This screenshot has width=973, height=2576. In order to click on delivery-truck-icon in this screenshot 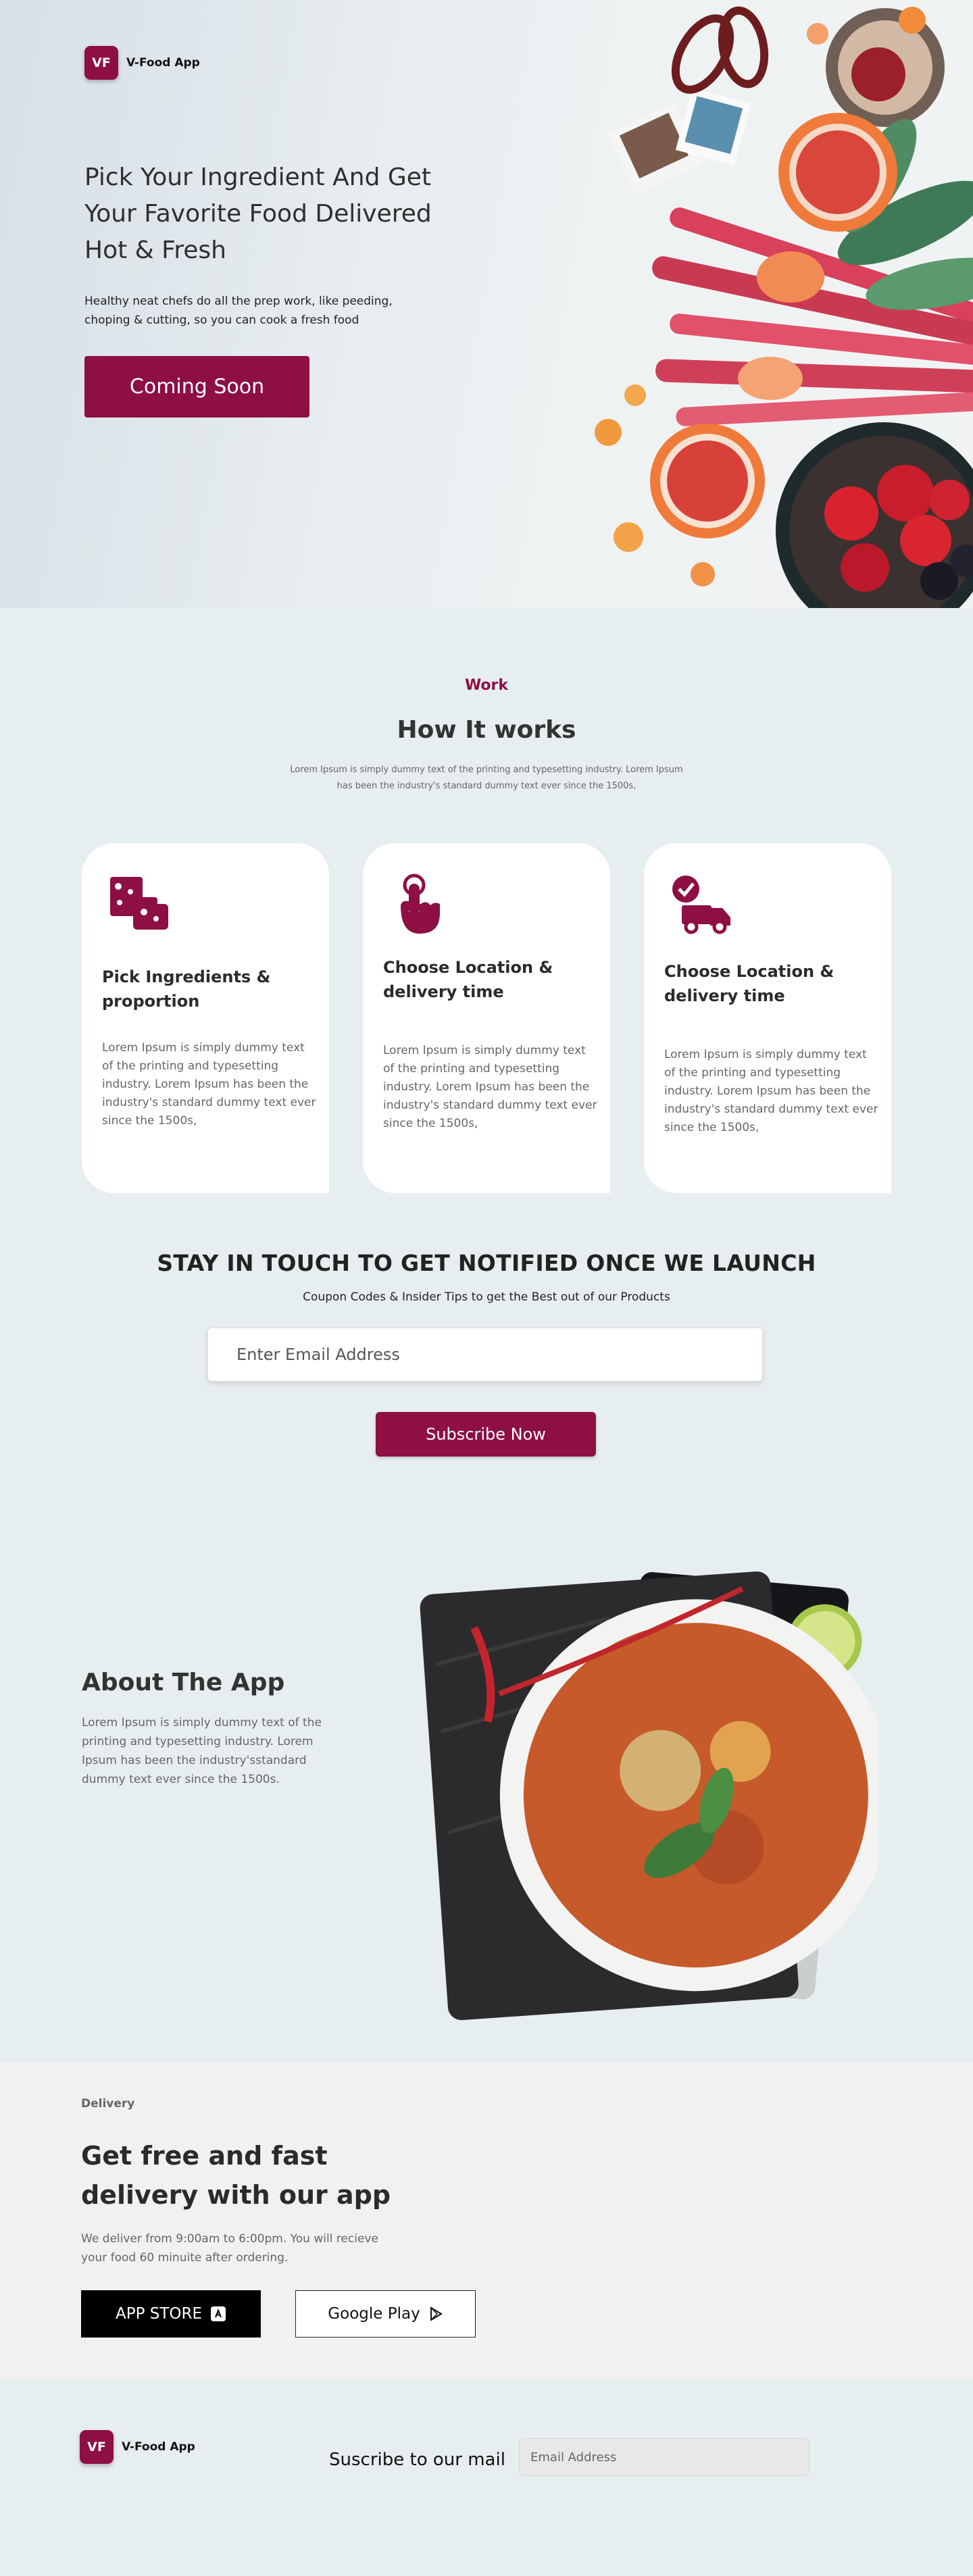, I will do `click(701, 905)`.